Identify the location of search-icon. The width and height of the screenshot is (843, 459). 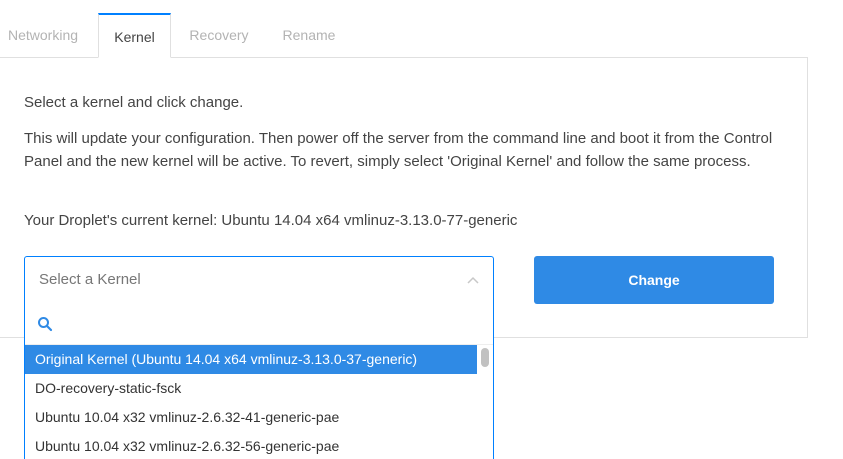
(45, 324).